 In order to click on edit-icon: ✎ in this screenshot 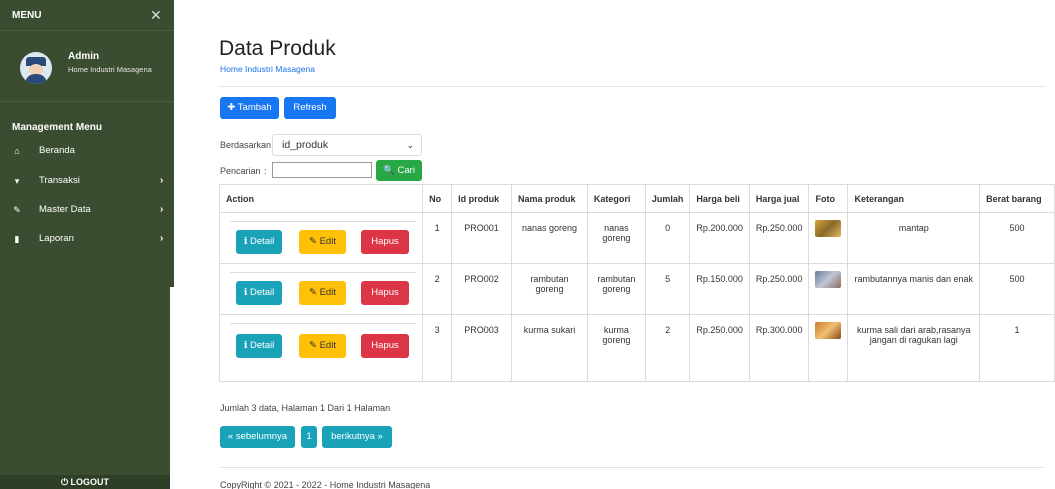, I will do `click(17, 210)`.